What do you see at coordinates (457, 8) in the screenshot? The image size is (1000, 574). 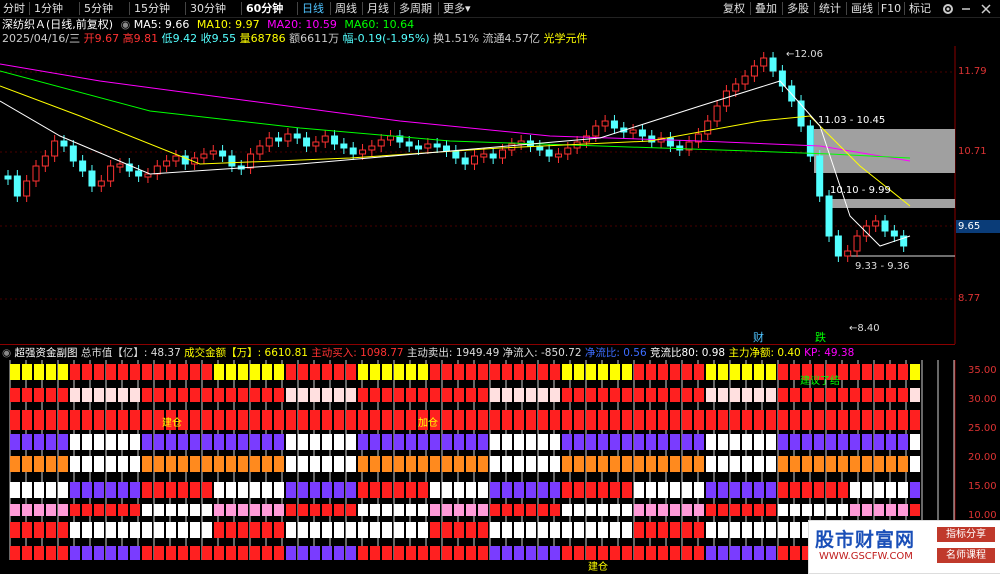 I see `more-button: 更多▾` at bounding box center [457, 8].